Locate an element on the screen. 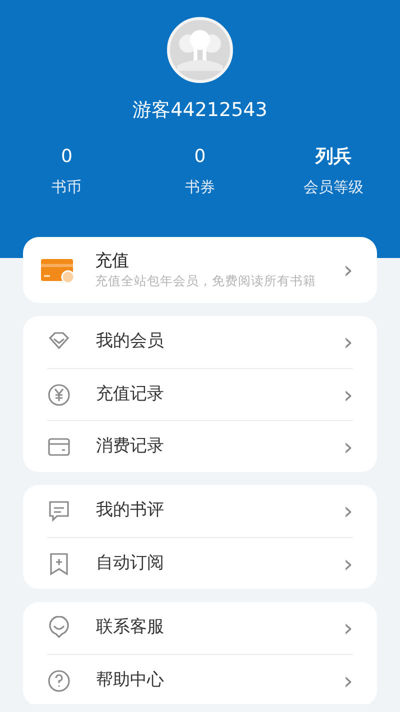  menu-item: 我的会员 › is located at coordinates (200, 342).